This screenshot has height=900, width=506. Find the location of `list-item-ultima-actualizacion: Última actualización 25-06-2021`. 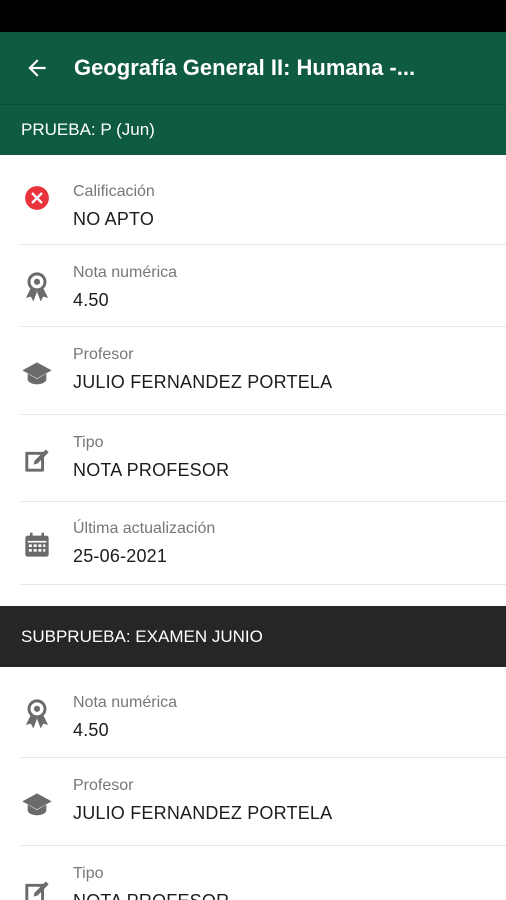

list-item-ultima-actualizacion: Última actualización 25-06-2021 is located at coordinates (263, 543).